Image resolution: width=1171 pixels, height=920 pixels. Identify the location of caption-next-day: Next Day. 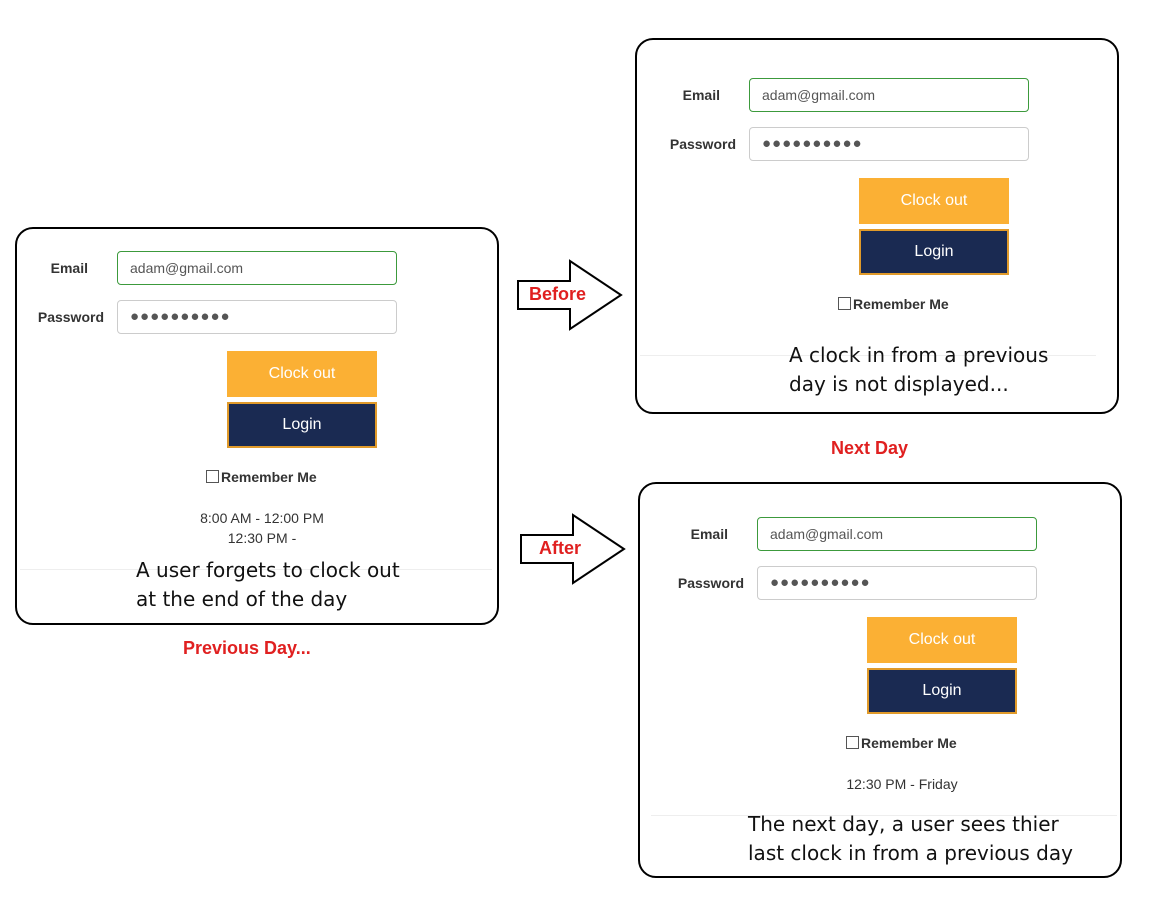
(870, 448).